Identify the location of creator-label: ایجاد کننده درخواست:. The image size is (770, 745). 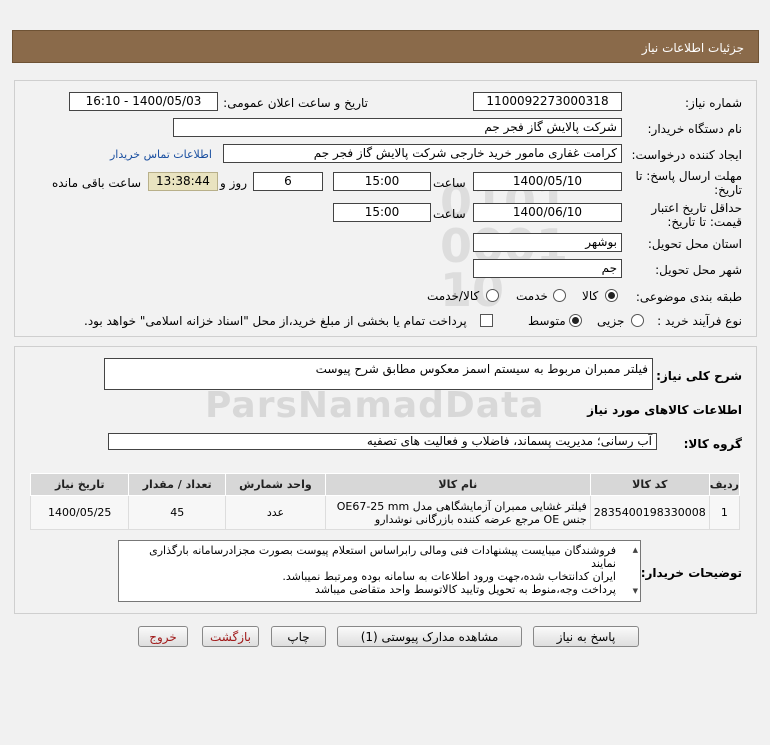
(686, 155).